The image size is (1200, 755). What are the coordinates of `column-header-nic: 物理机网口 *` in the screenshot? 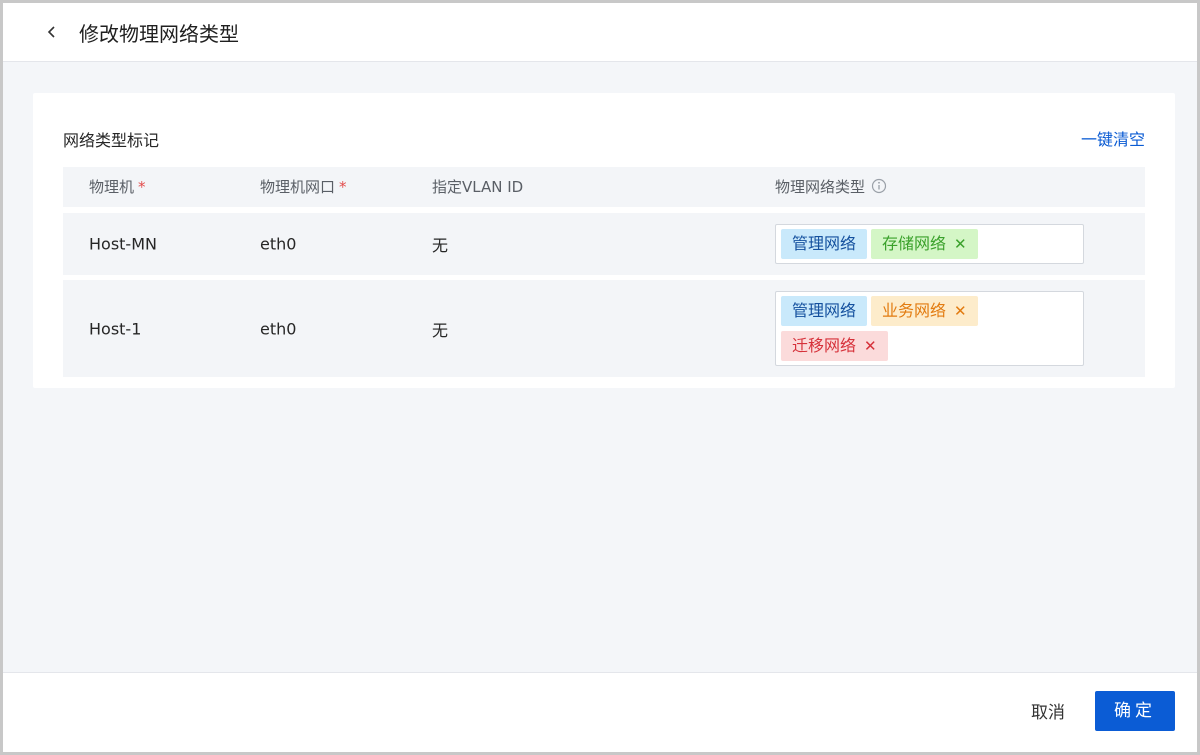 It's located at (303, 187).